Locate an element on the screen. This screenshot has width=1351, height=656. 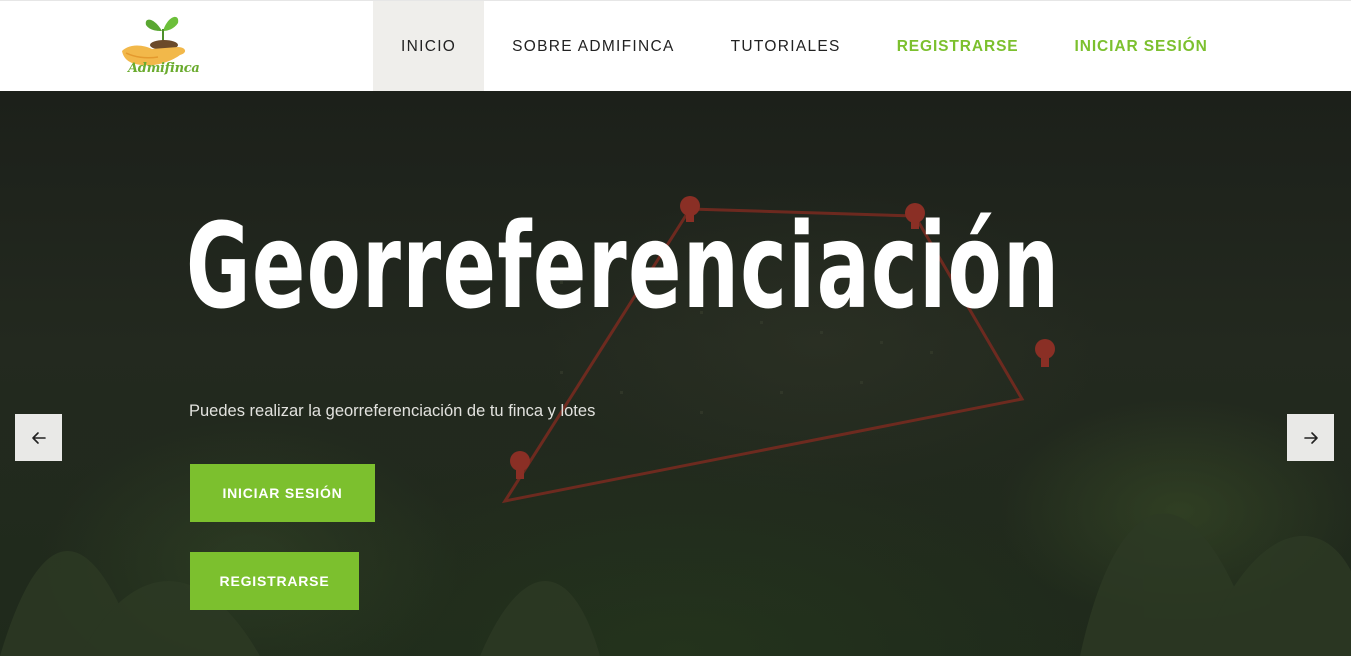
login-button: INICIAR SESIÓN is located at coordinates (282, 493).